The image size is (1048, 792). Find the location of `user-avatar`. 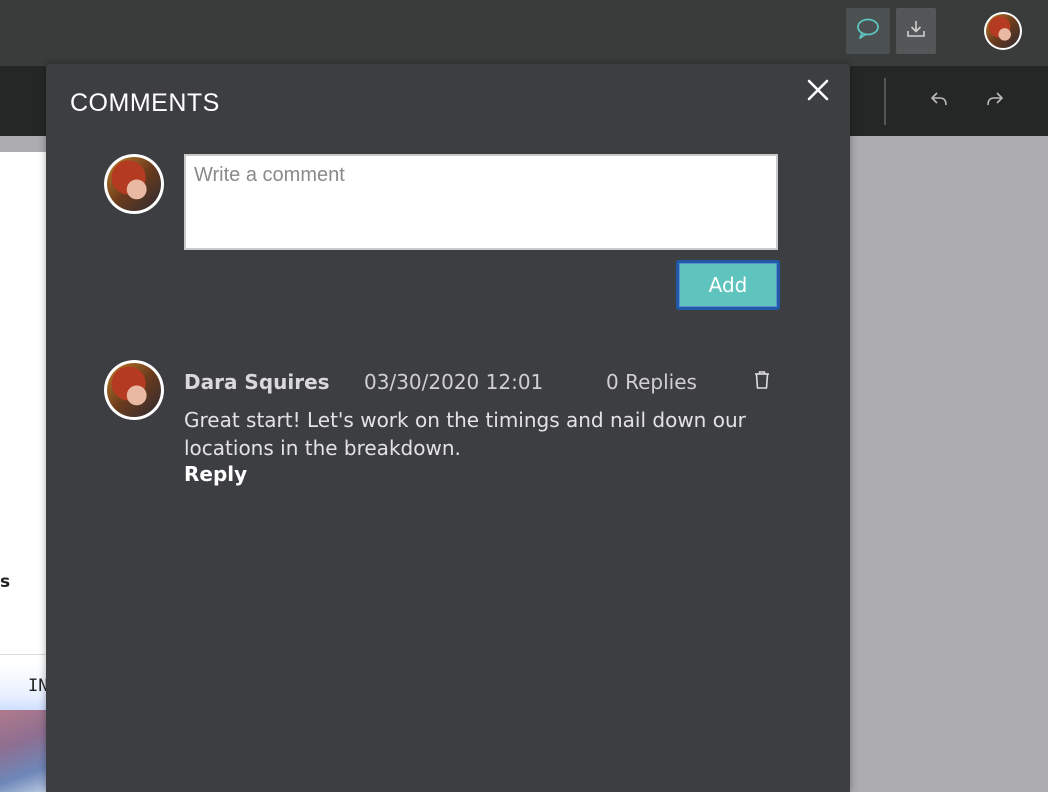

user-avatar is located at coordinates (1003, 31).